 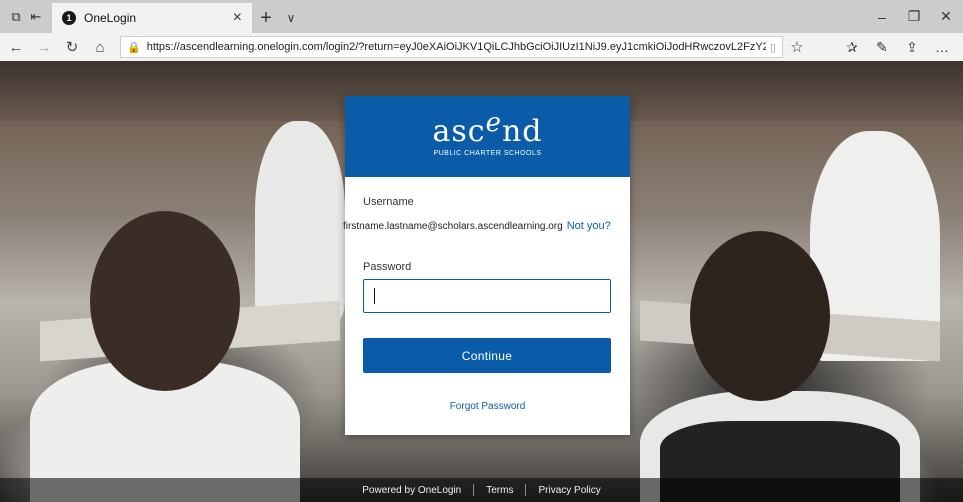 What do you see at coordinates (946, 16) in the screenshot?
I see `close-window-button: ✕` at bounding box center [946, 16].